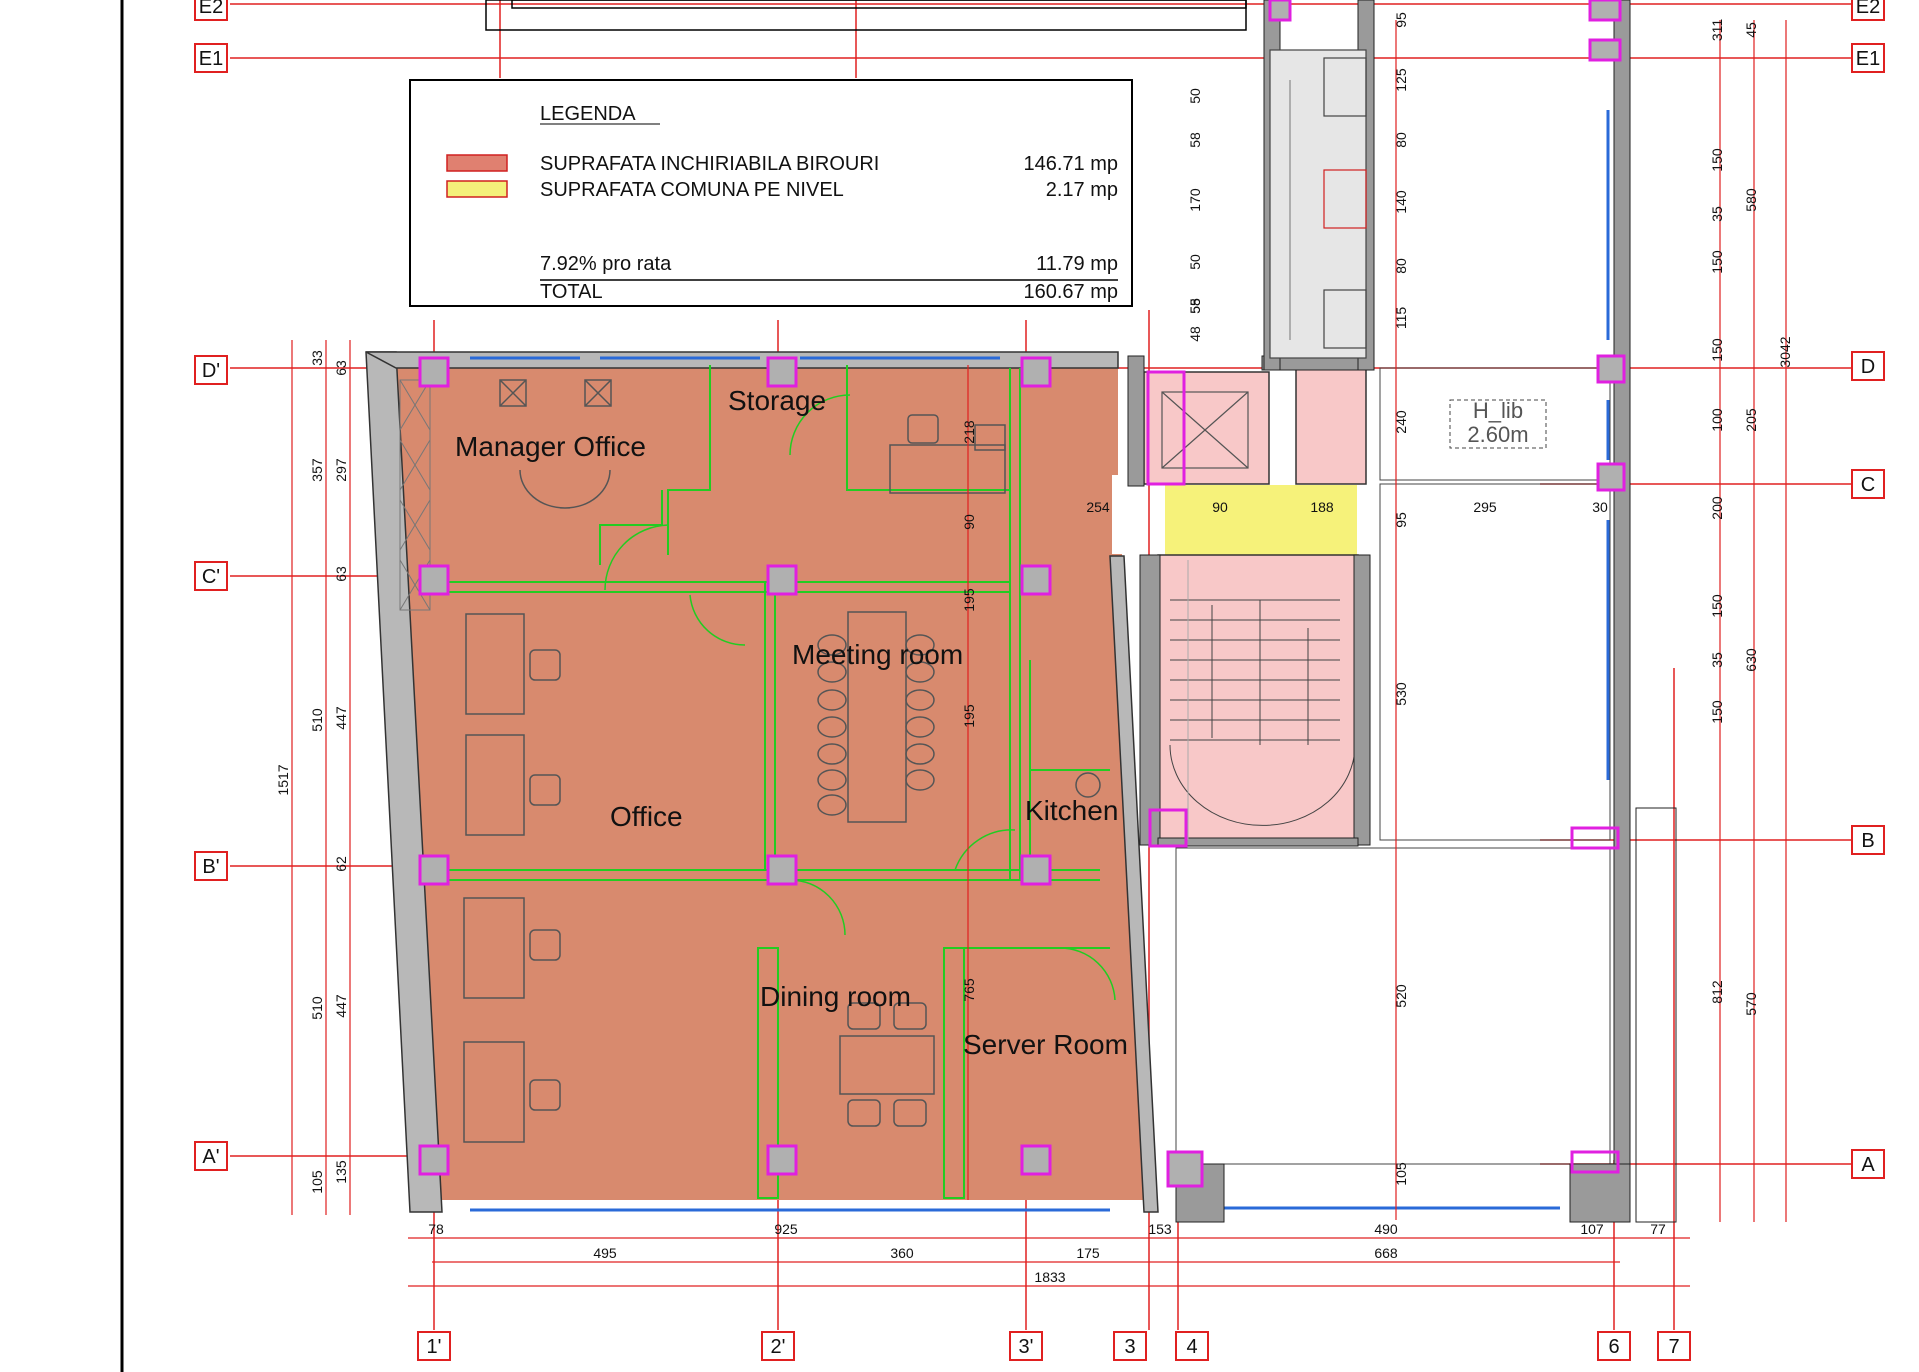 Image resolution: width=1919 pixels, height=1372 pixels. I want to click on legend-swatch-common, so click(477, 189).